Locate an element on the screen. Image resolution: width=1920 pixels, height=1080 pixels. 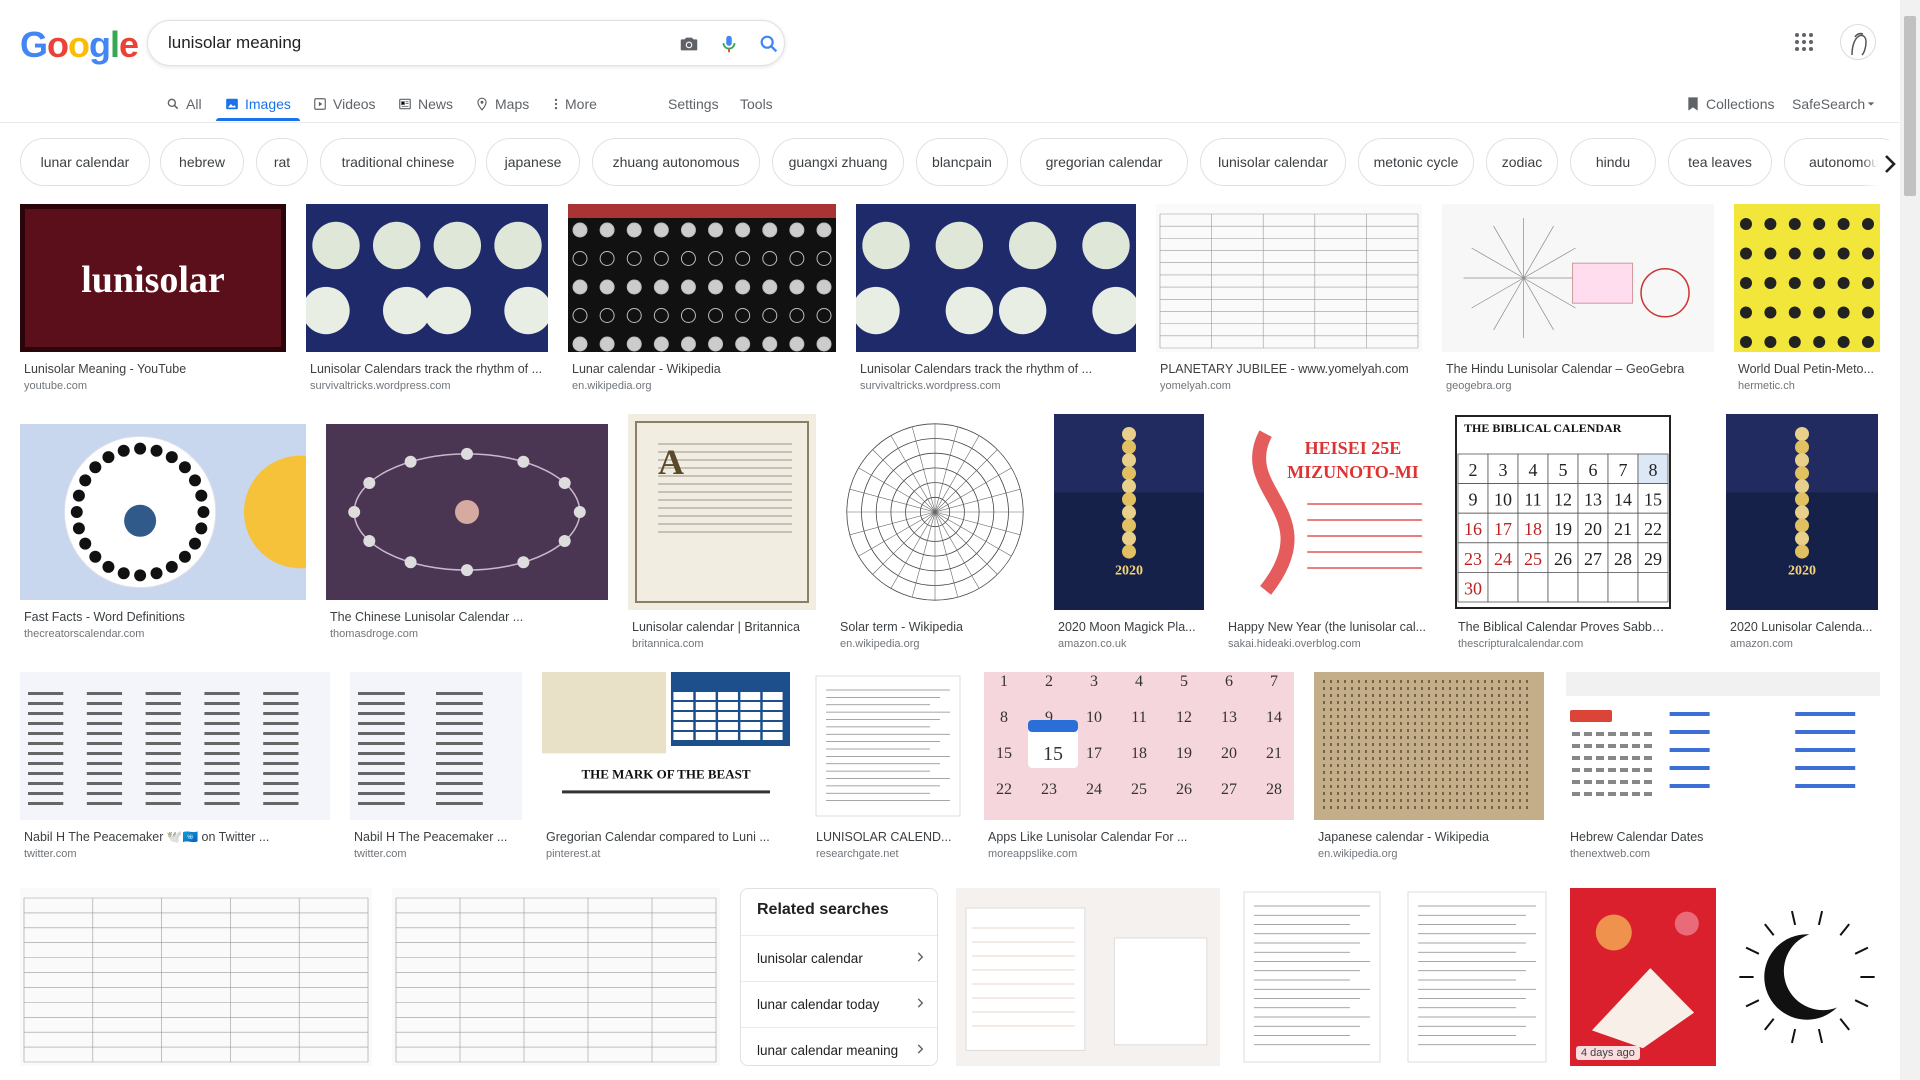
camera-icon is located at coordinates (689, 44).